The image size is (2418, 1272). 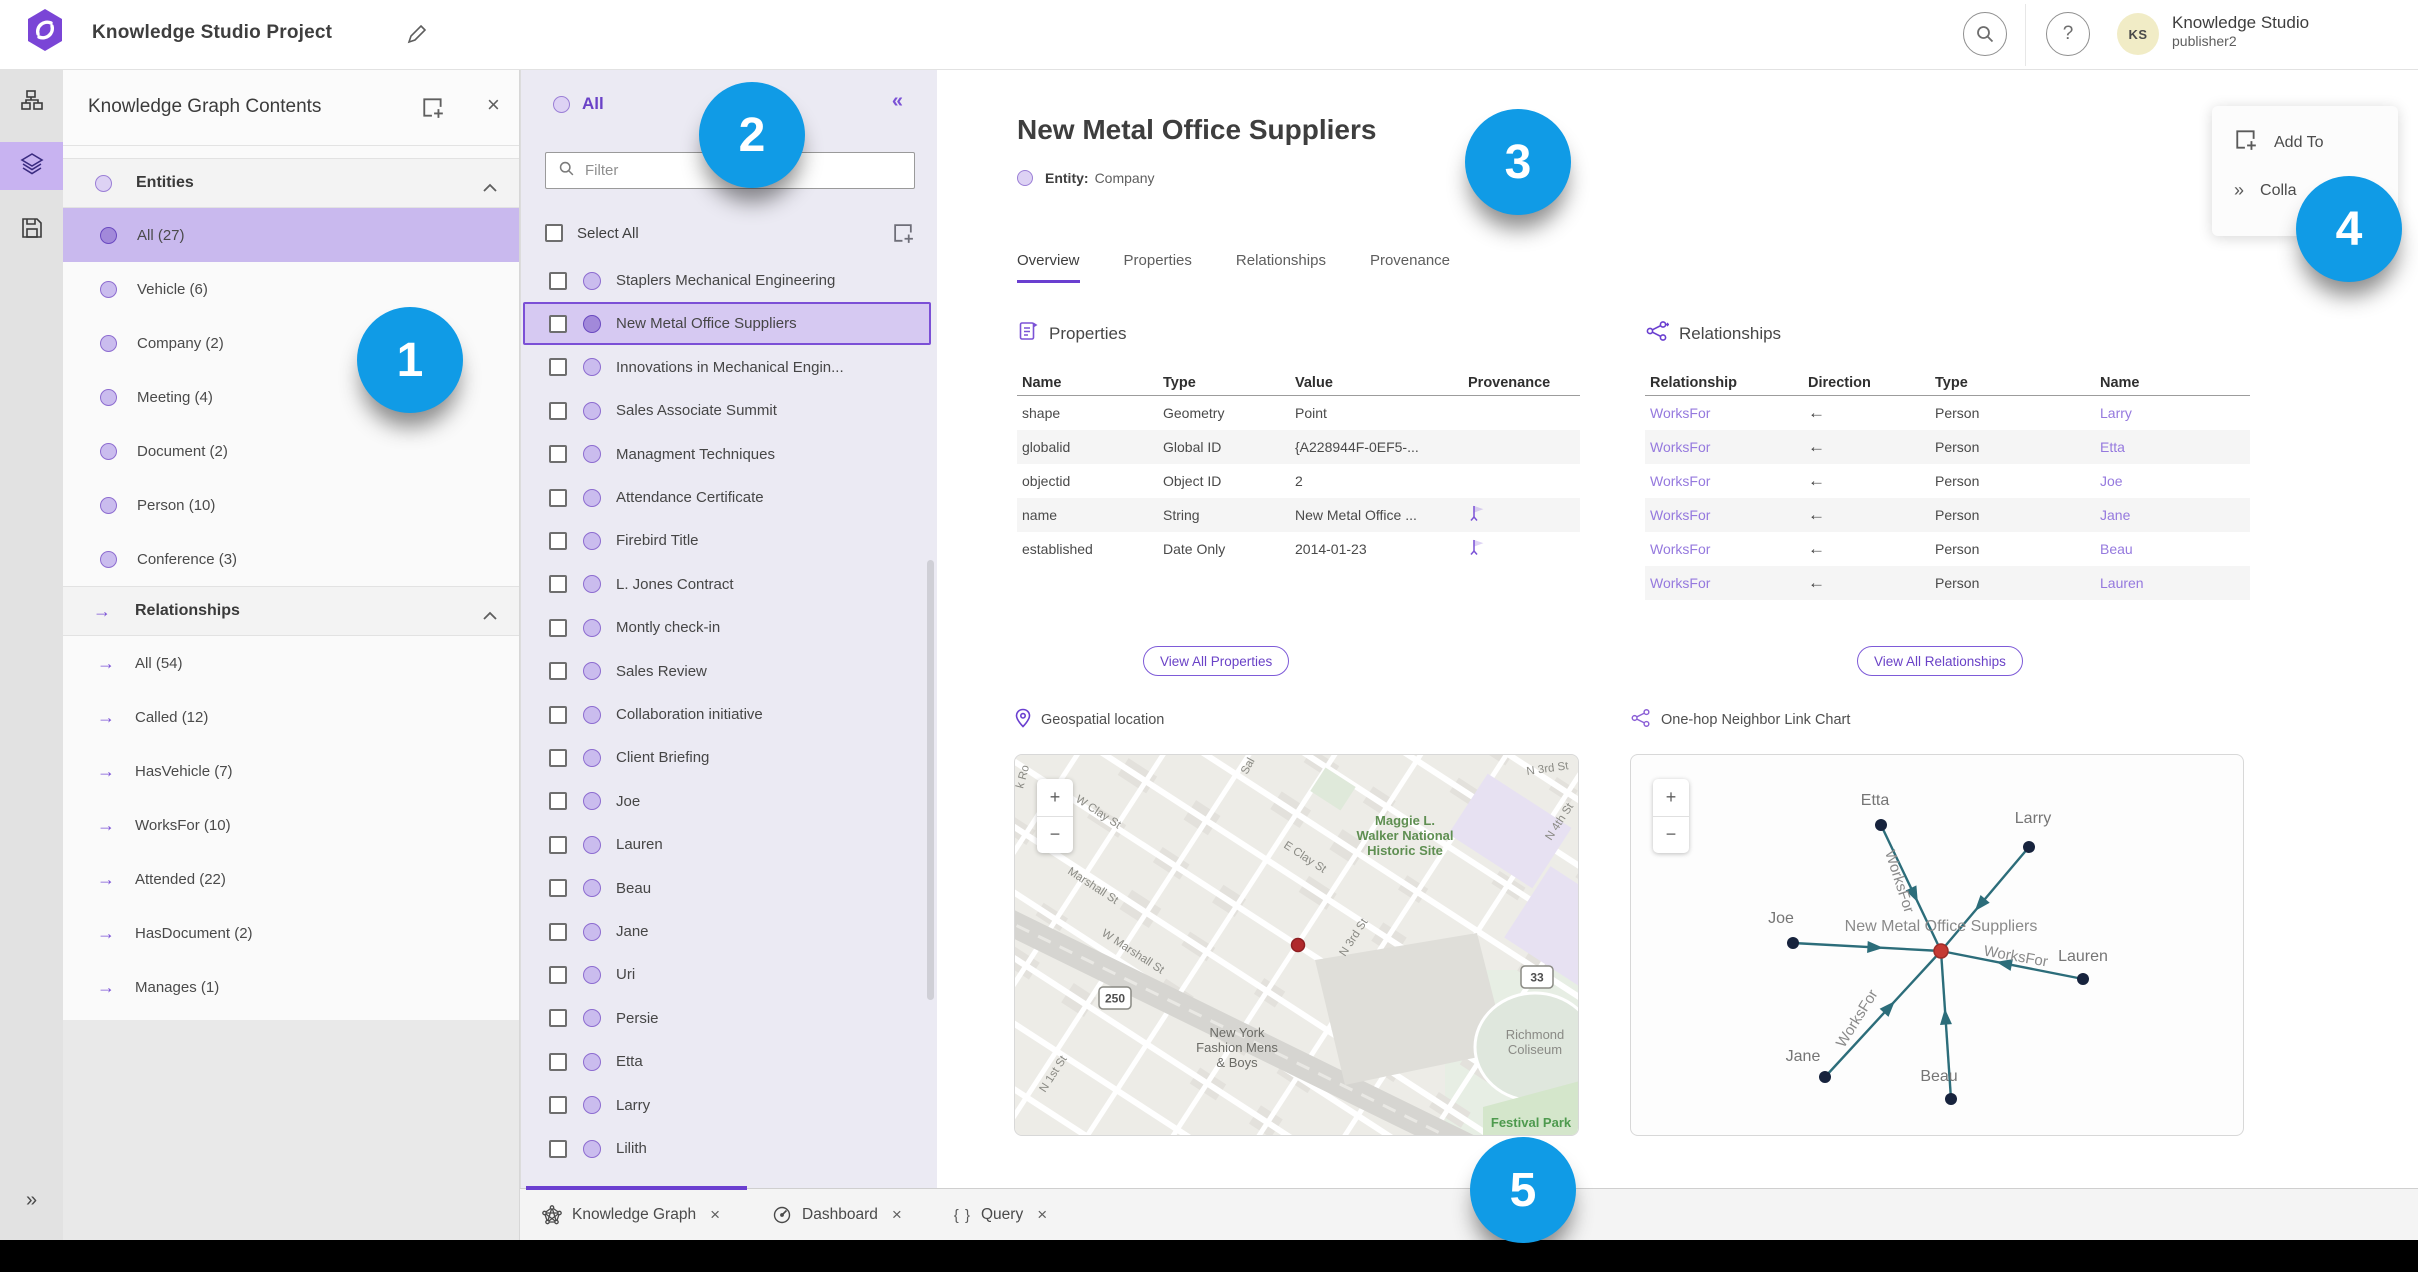 What do you see at coordinates (31, 102) in the screenshot?
I see `rail-schema-button` at bounding box center [31, 102].